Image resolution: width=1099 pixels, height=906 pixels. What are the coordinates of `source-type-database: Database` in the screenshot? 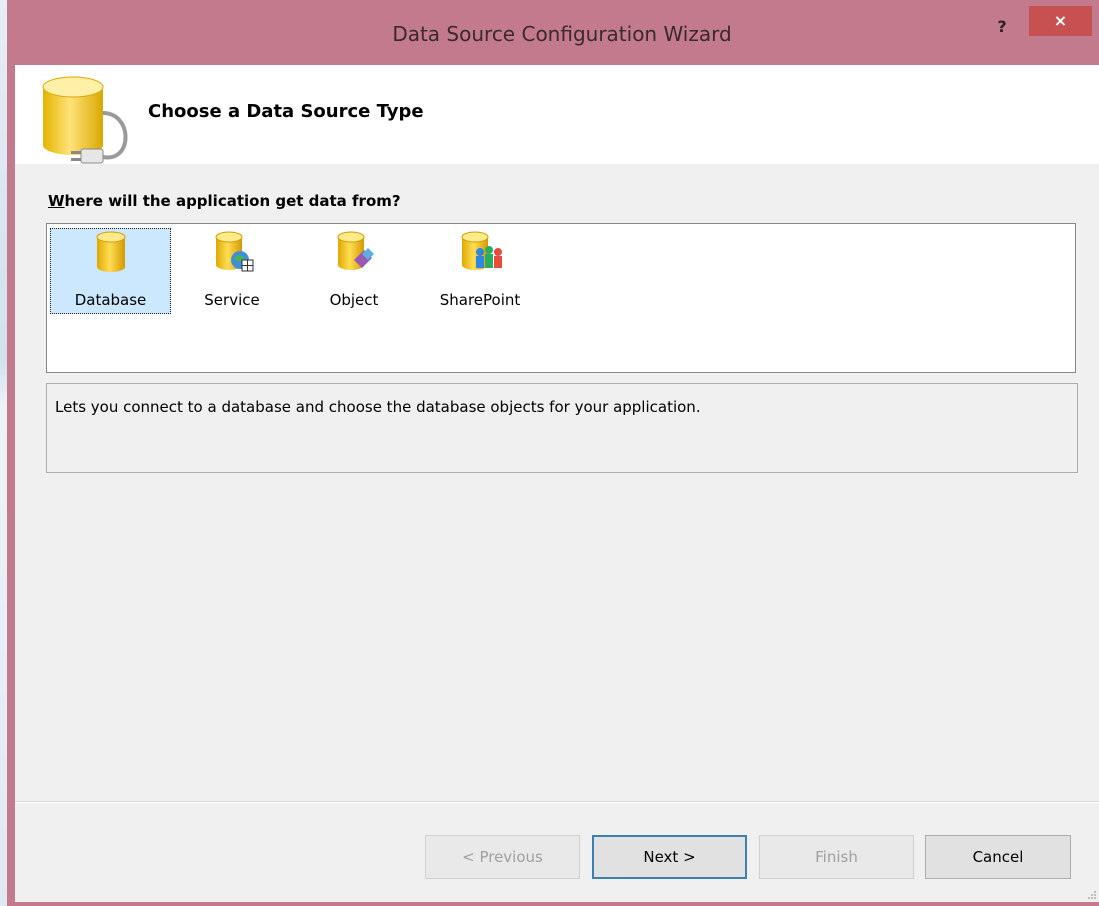 It's located at (110, 271).